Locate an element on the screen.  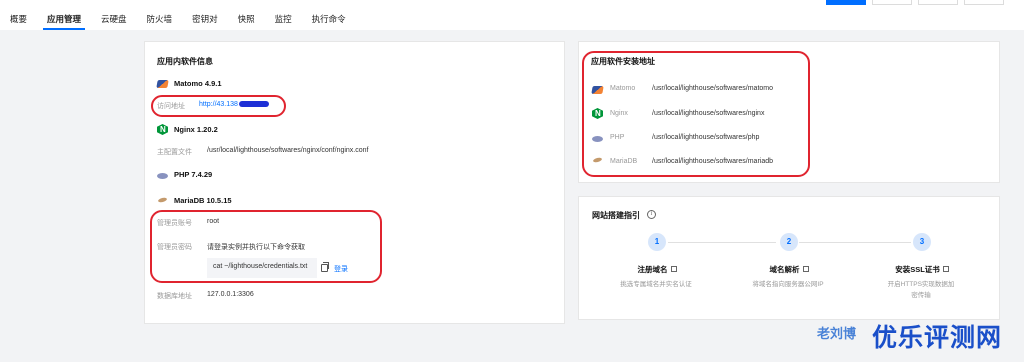
tab-cloud-disk: 云硬盘 is located at coordinates (114, 21).